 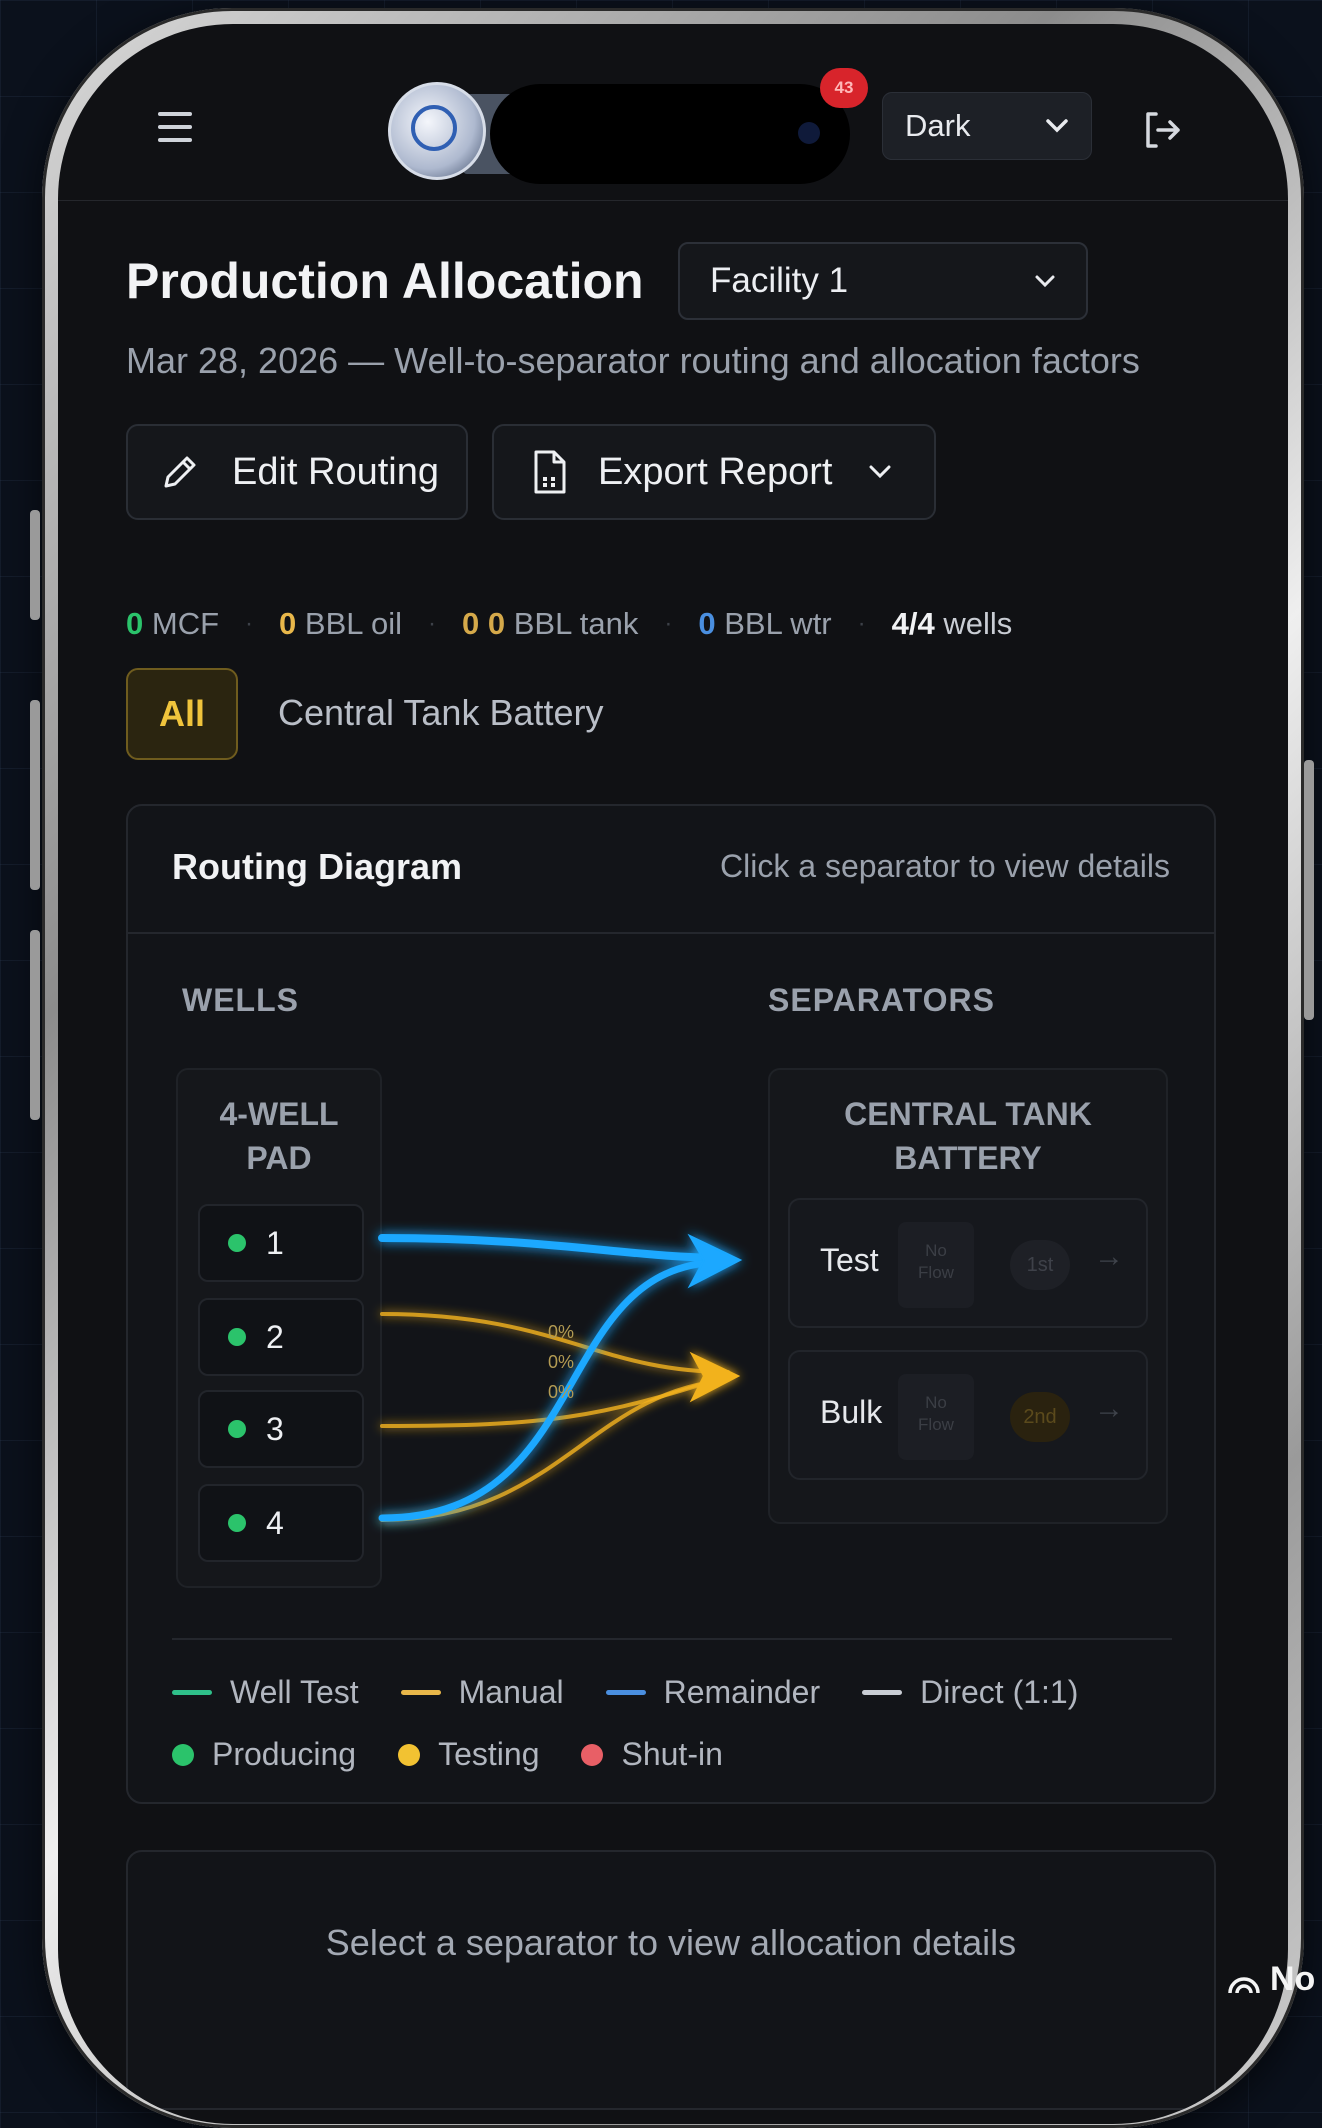 What do you see at coordinates (938, 125) in the screenshot?
I see `theme-select-value: Dark` at bounding box center [938, 125].